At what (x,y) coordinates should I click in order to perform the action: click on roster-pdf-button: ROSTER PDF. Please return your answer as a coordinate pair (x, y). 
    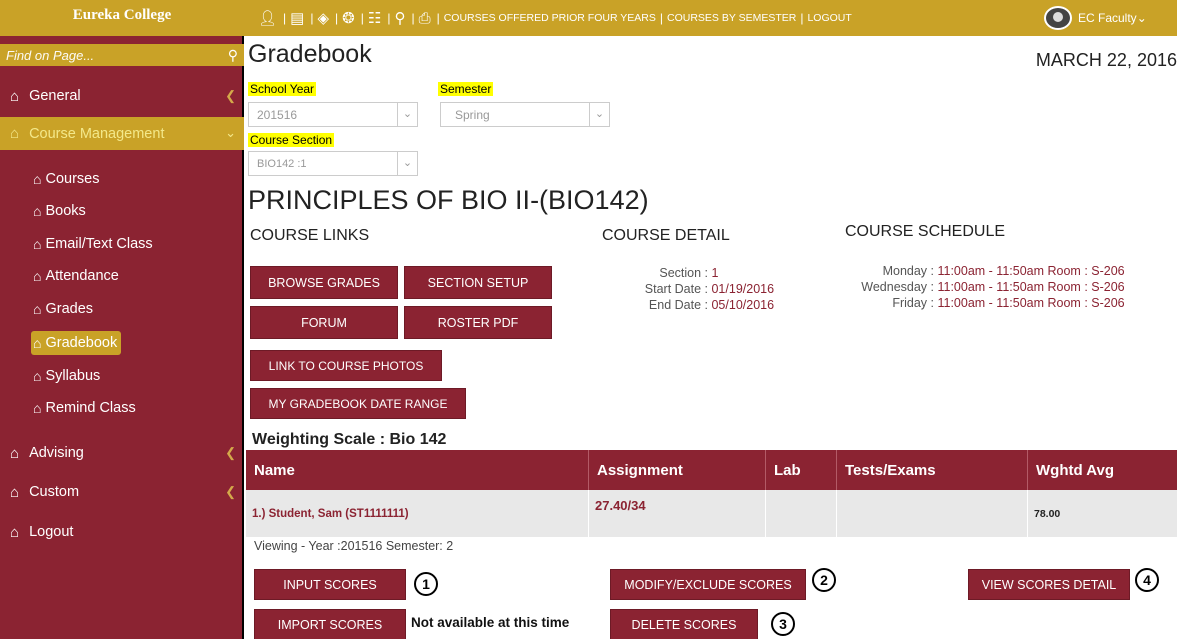
    Looking at the image, I should click on (478, 322).